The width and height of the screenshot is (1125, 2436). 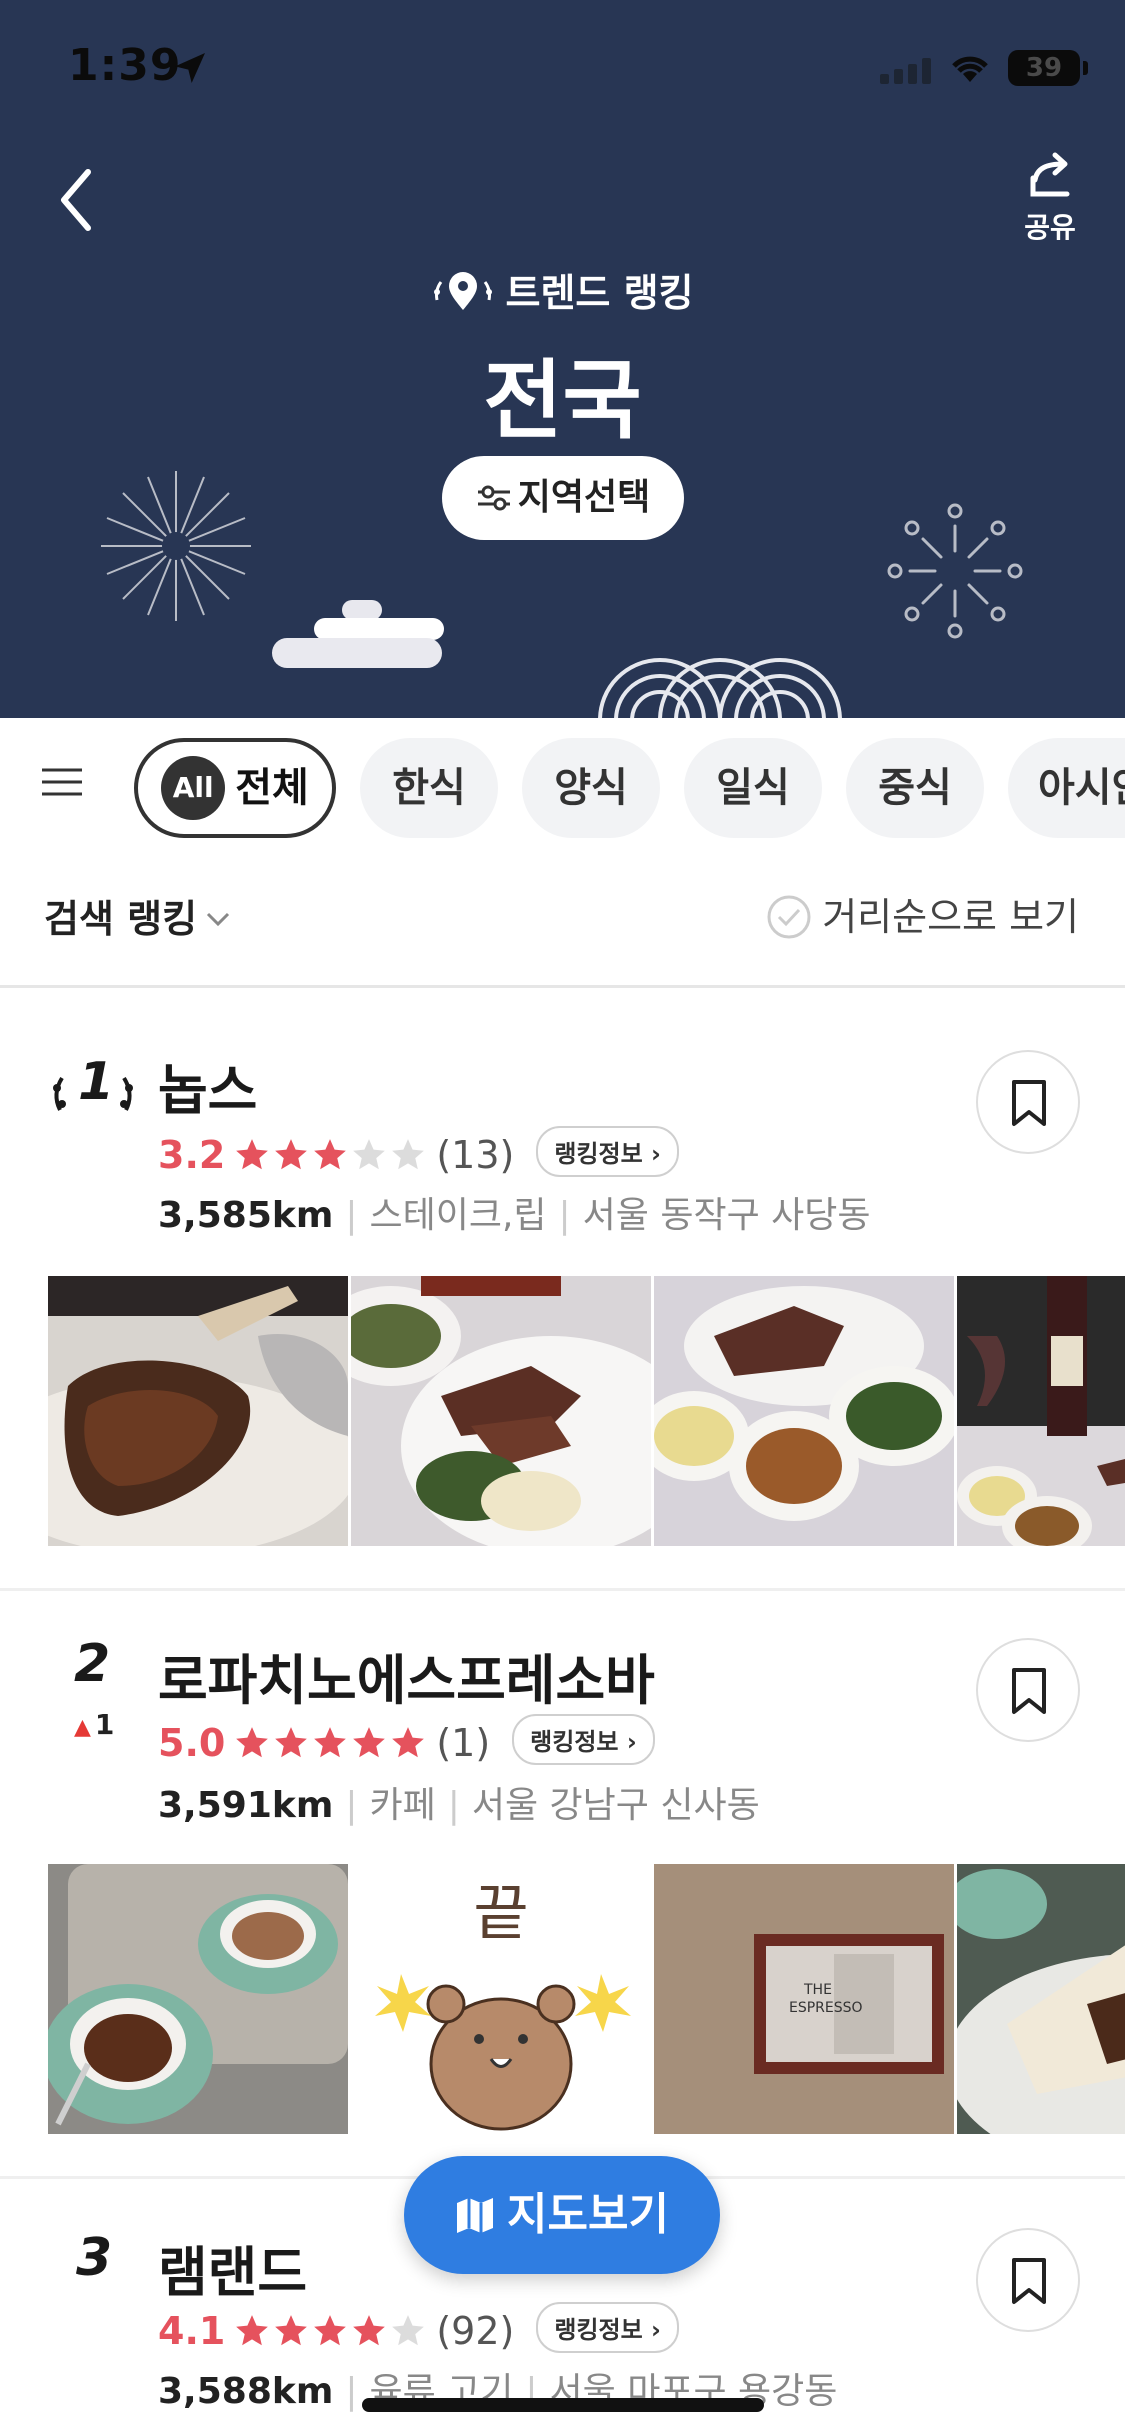 I want to click on back-chevron-icon, so click(x=78, y=200).